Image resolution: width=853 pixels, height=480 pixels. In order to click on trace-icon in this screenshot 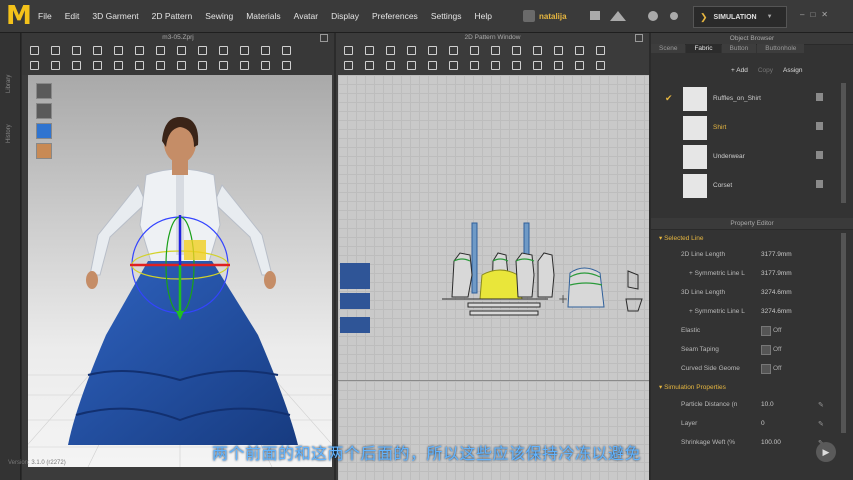, I will do `click(348, 65)`.